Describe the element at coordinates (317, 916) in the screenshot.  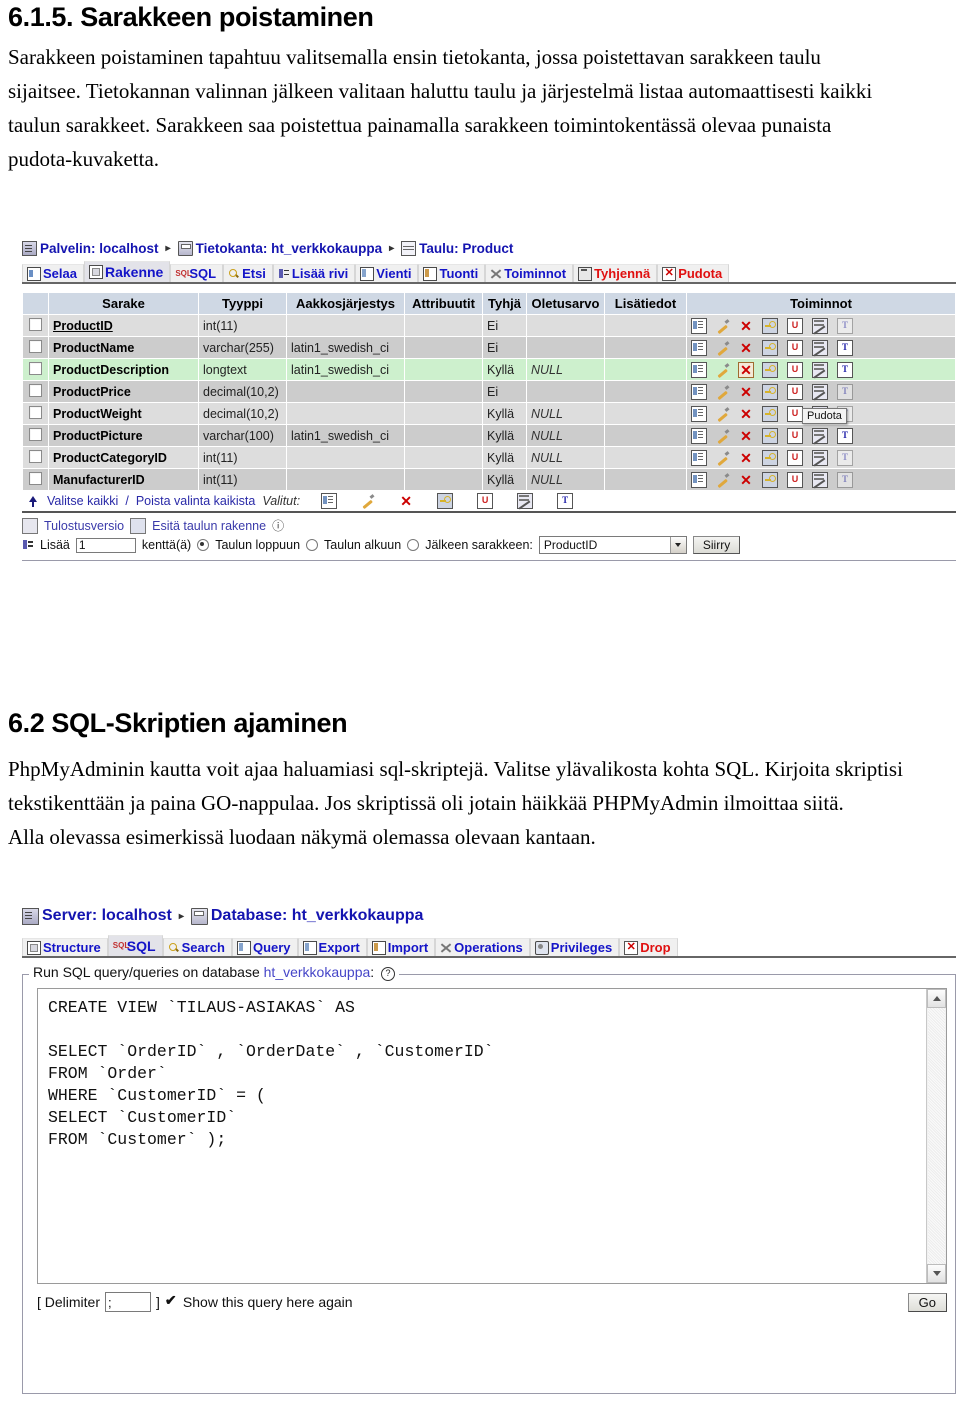
I see `breadcrumb-database-sql: Database: ht_verkkokauppa` at that location.